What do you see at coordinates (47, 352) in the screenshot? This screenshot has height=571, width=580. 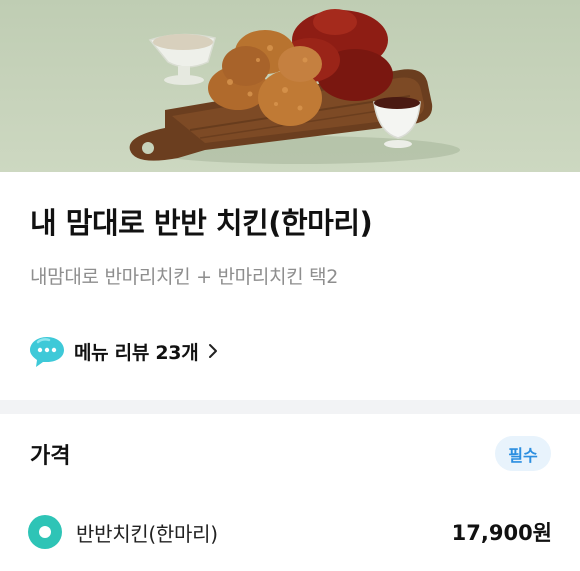 I see `speech-bubble-icon` at bounding box center [47, 352].